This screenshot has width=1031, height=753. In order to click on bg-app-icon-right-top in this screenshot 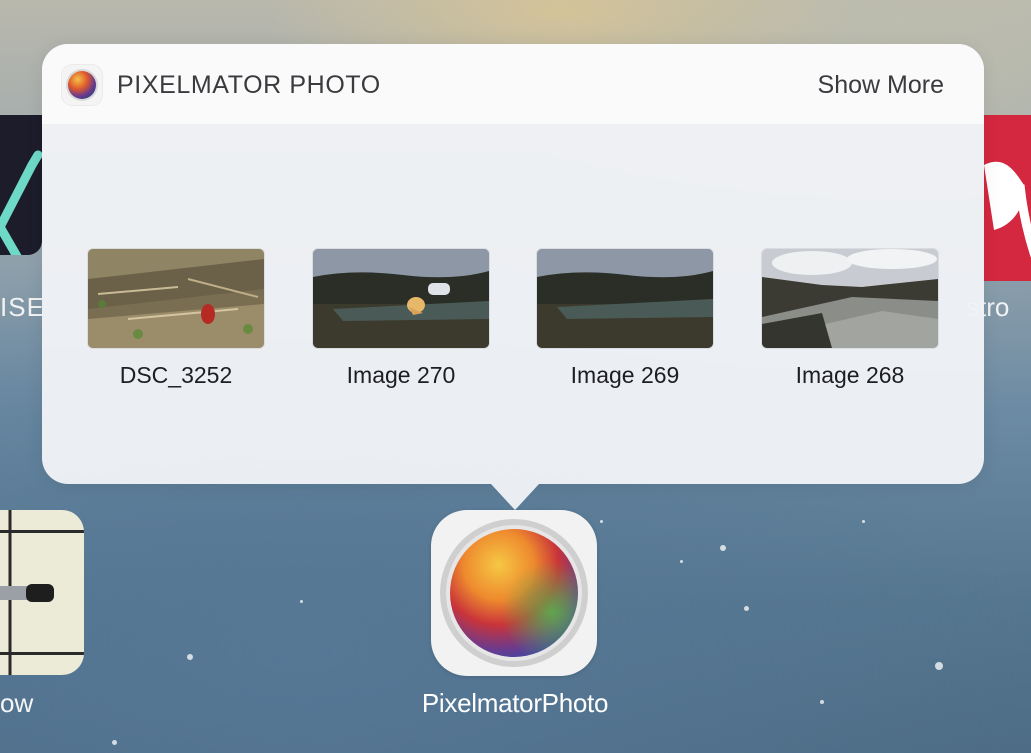, I will do `click(1007, 198)`.